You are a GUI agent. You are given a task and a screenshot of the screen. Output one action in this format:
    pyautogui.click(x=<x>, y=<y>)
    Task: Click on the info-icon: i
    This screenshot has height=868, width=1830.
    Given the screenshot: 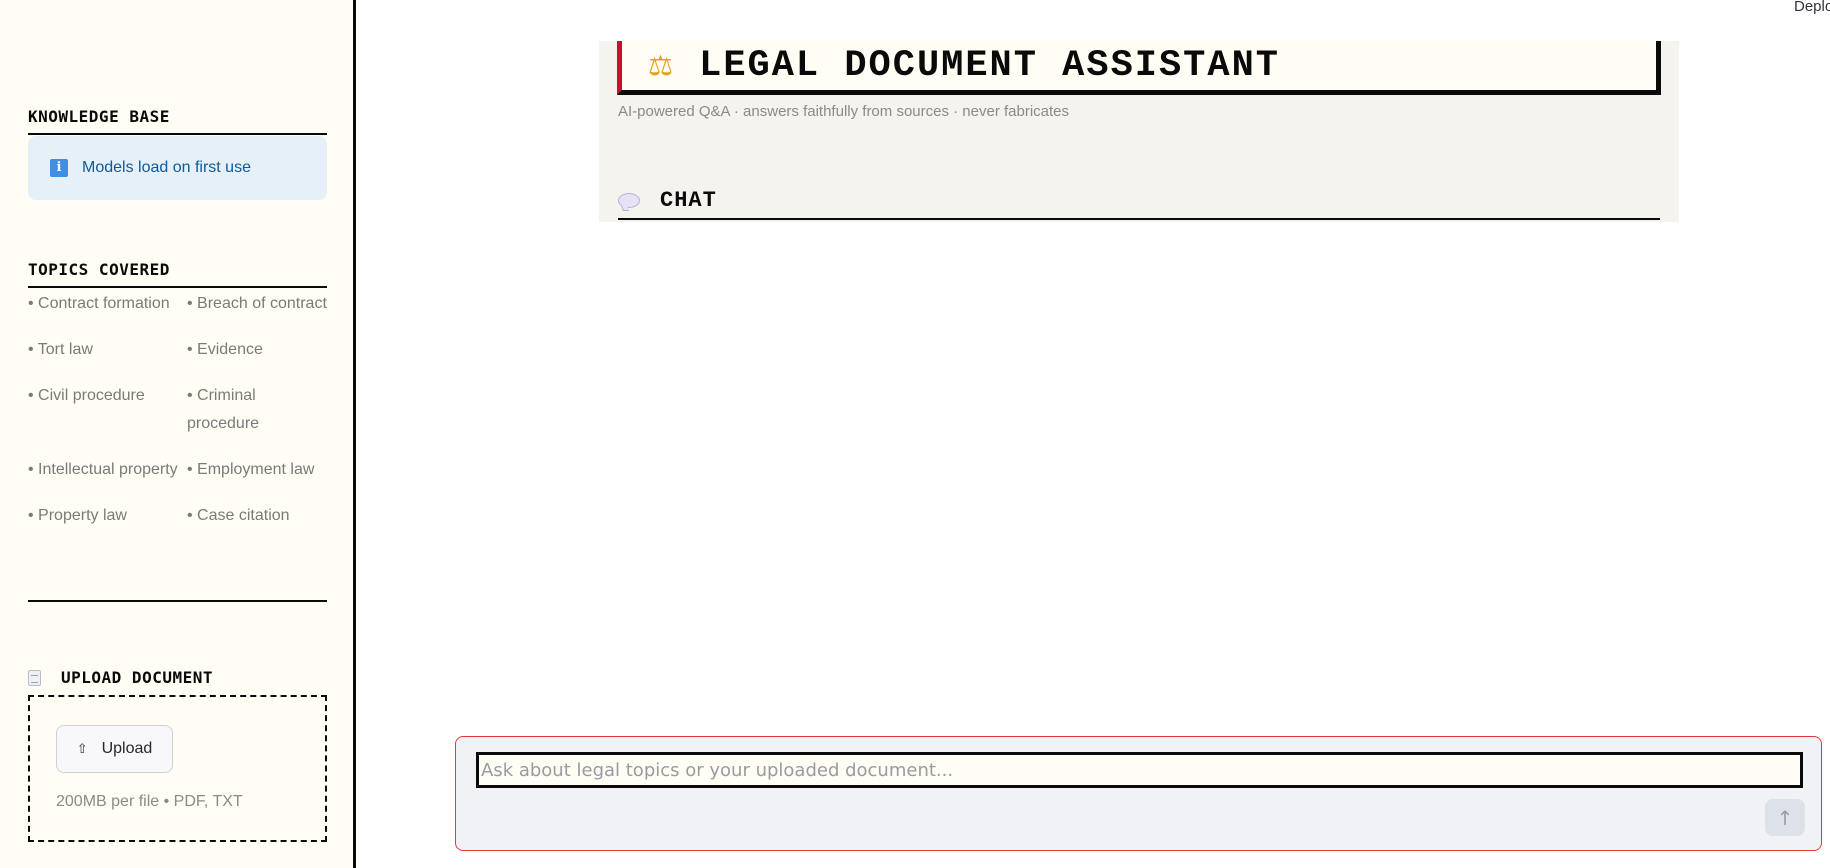 What is the action you would take?
    pyautogui.click(x=59, y=168)
    